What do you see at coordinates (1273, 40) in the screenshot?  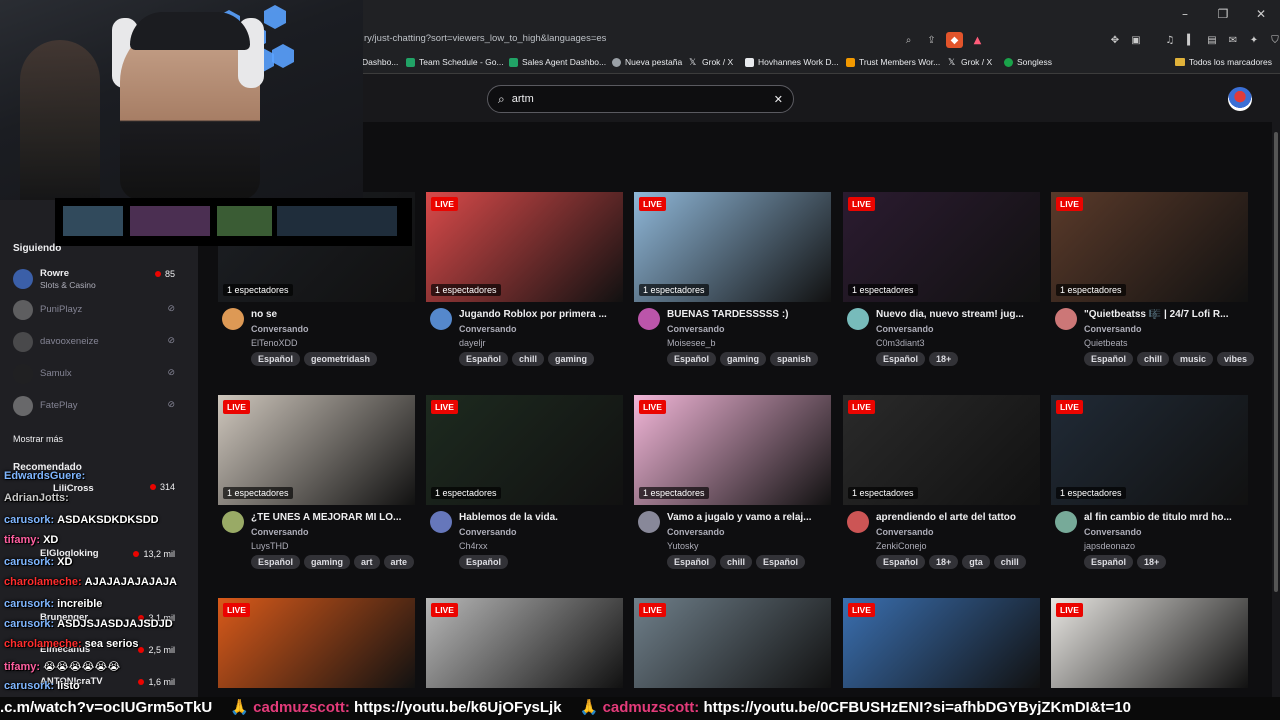 I see `vpn-icon: ⛉` at bounding box center [1273, 40].